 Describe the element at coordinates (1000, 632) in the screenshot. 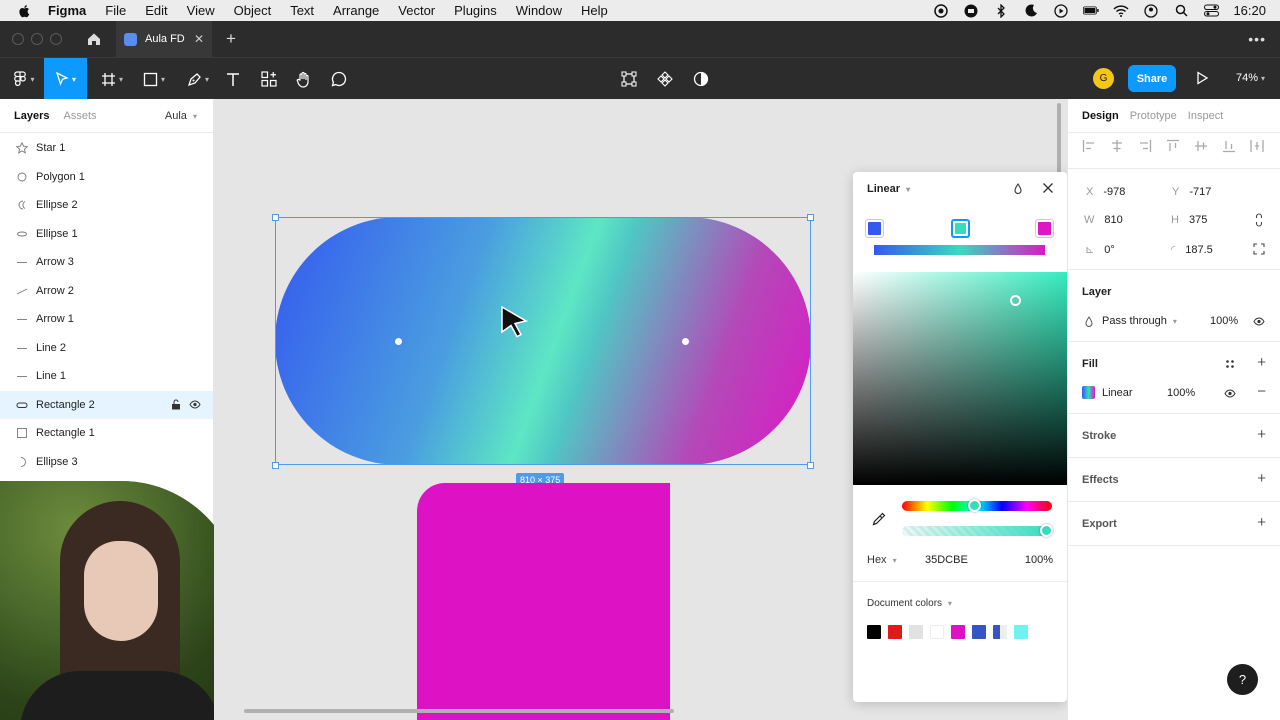

I see `swatch-blue-transparent` at that location.